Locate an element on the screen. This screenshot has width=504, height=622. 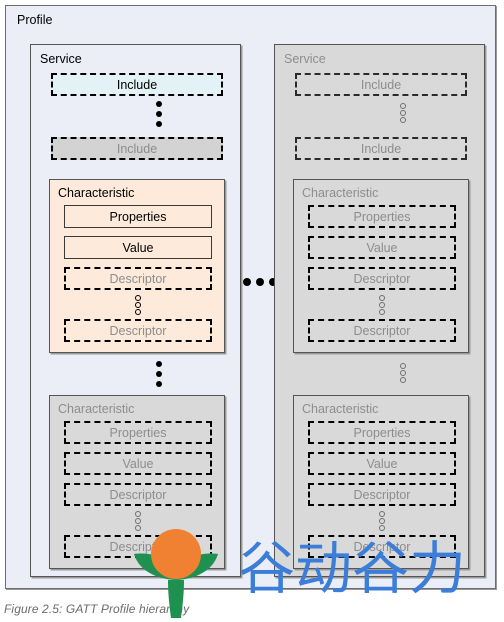
profile-label: Profile is located at coordinates (35, 20).